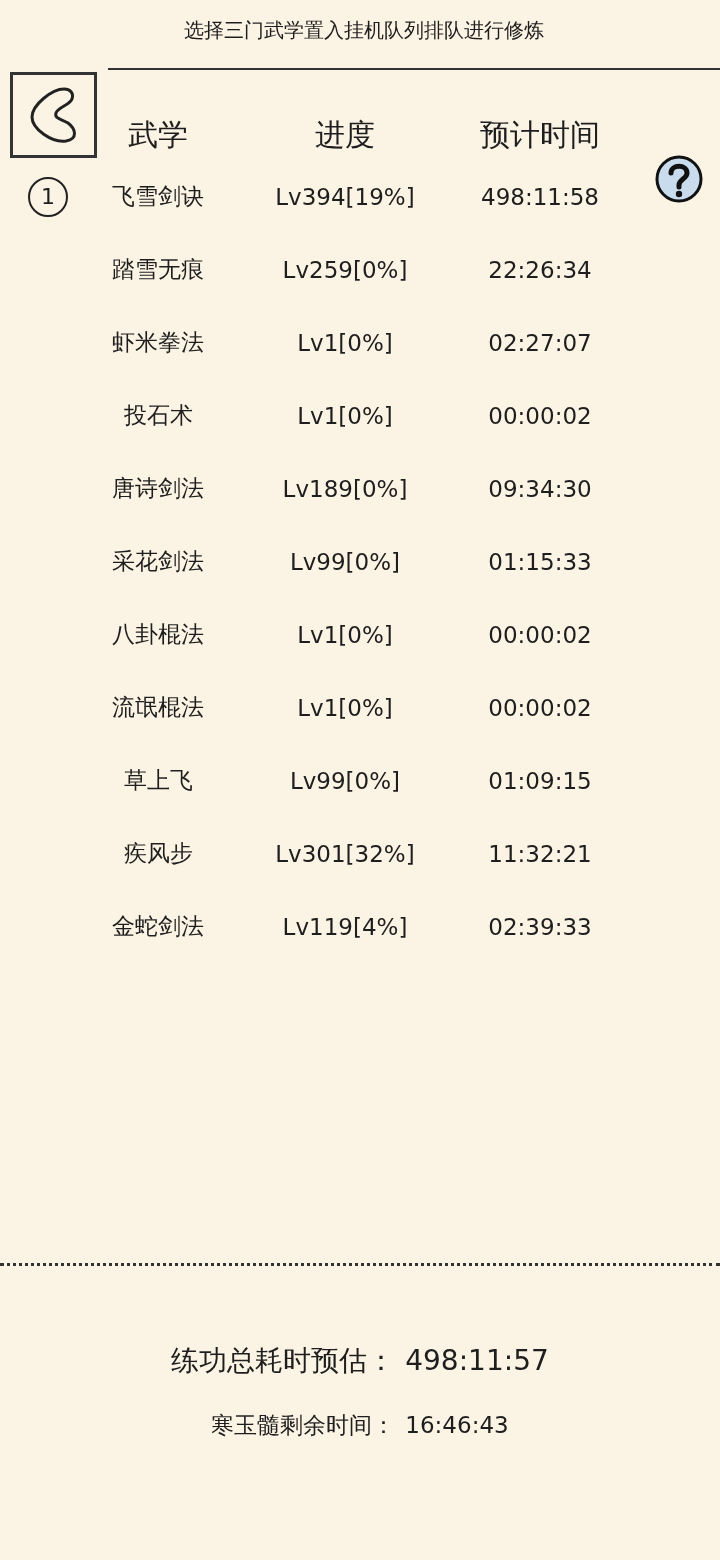 The height and width of the screenshot is (1560, 720). I want to click on skill-progress: Lv99[0%], so click(345, 780).